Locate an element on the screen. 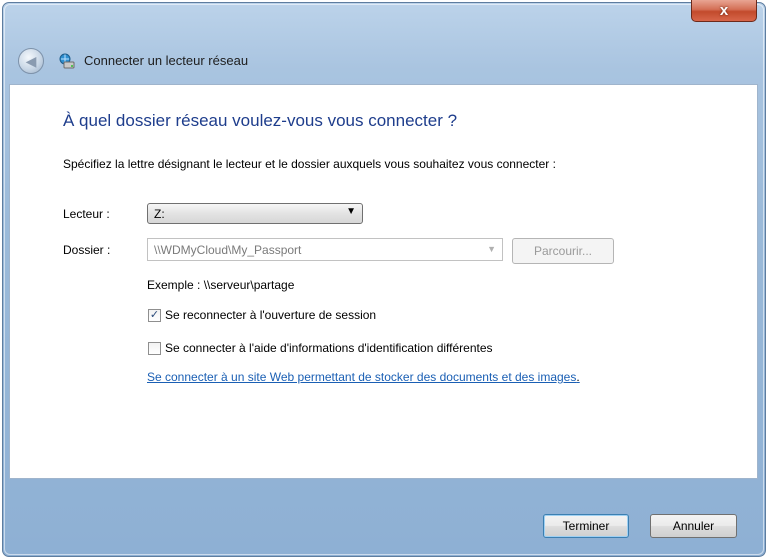 Image resolution: width=768 pixels, height=559 pixels. example-text: Exemple : \\serveur\partage is located at coordinates (221, 285).